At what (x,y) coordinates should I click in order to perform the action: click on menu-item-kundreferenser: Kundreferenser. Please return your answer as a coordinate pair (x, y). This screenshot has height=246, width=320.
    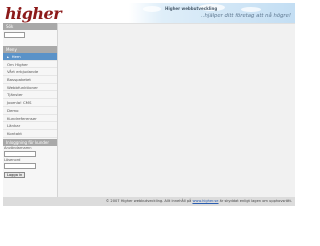
    Looking at the image, I should click on (30, 119).